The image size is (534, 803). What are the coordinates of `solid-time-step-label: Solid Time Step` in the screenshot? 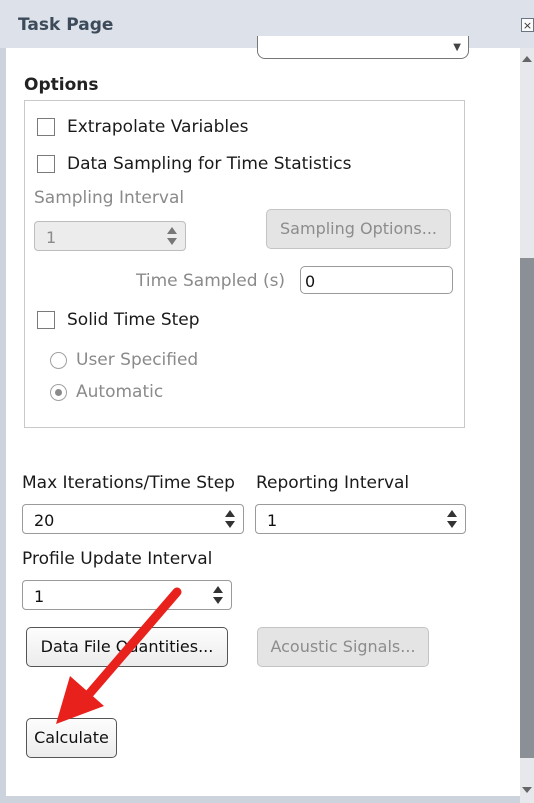 It's located at (133, 320).